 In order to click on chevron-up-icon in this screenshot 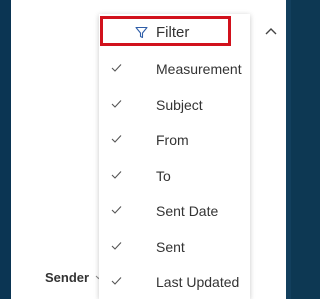, I will do `click(271, 32)`.